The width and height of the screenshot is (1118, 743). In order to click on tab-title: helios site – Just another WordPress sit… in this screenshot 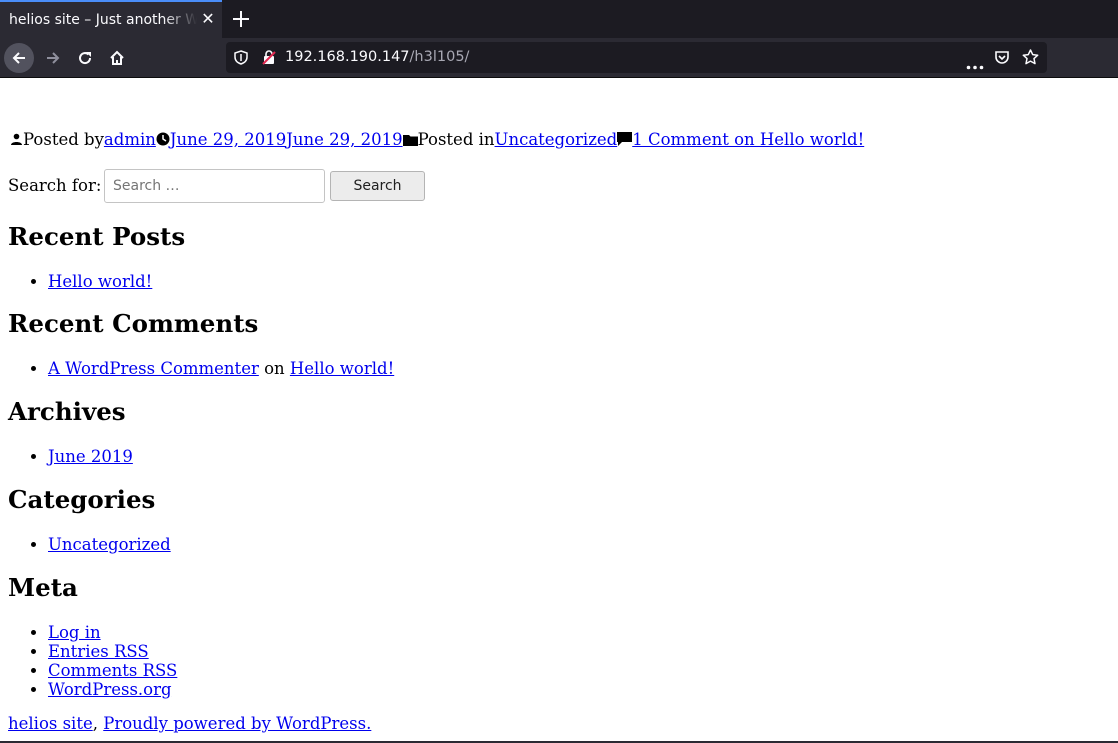, I will do `click(103, 20)`.